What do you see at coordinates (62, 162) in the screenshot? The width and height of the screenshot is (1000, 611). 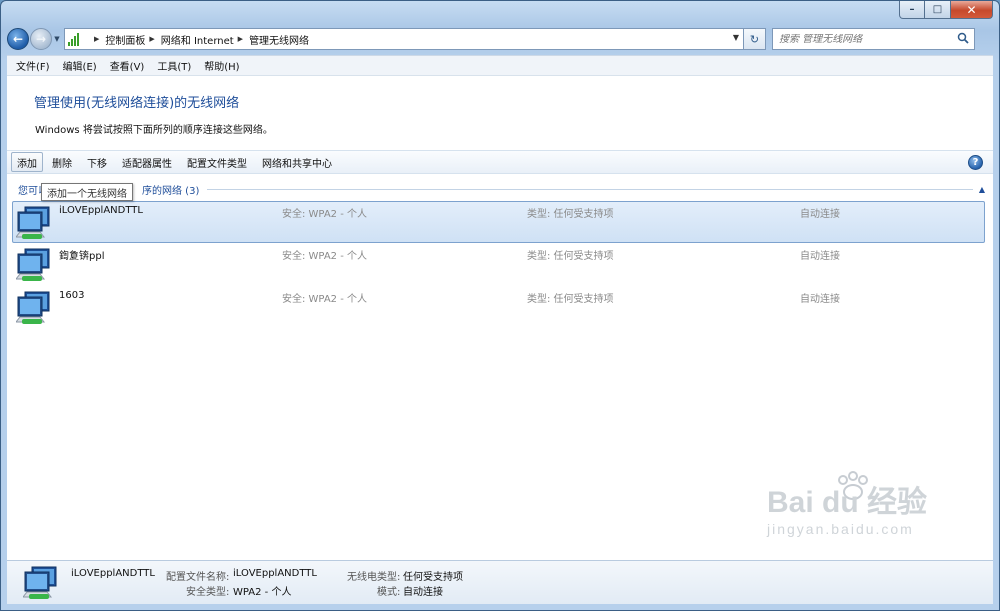 I see `delete-button: 删除` at bounding box center [62, 162].